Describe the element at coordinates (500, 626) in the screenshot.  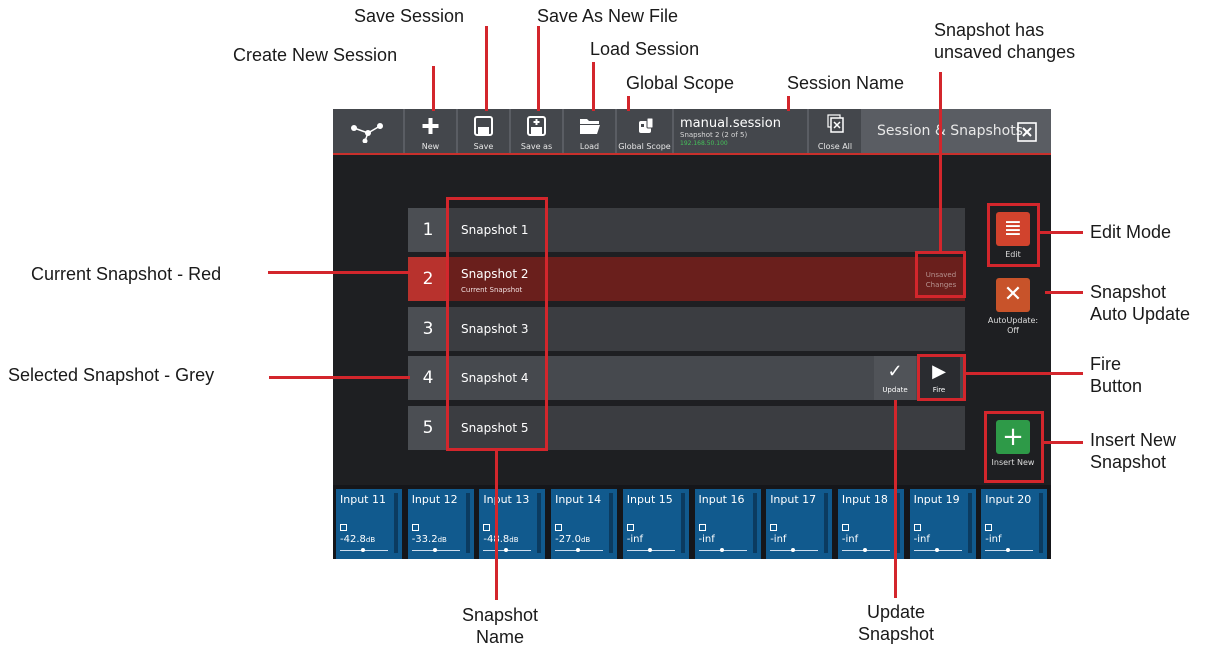
I see `callout-snapshot-name: Snapshot Name` at that location.